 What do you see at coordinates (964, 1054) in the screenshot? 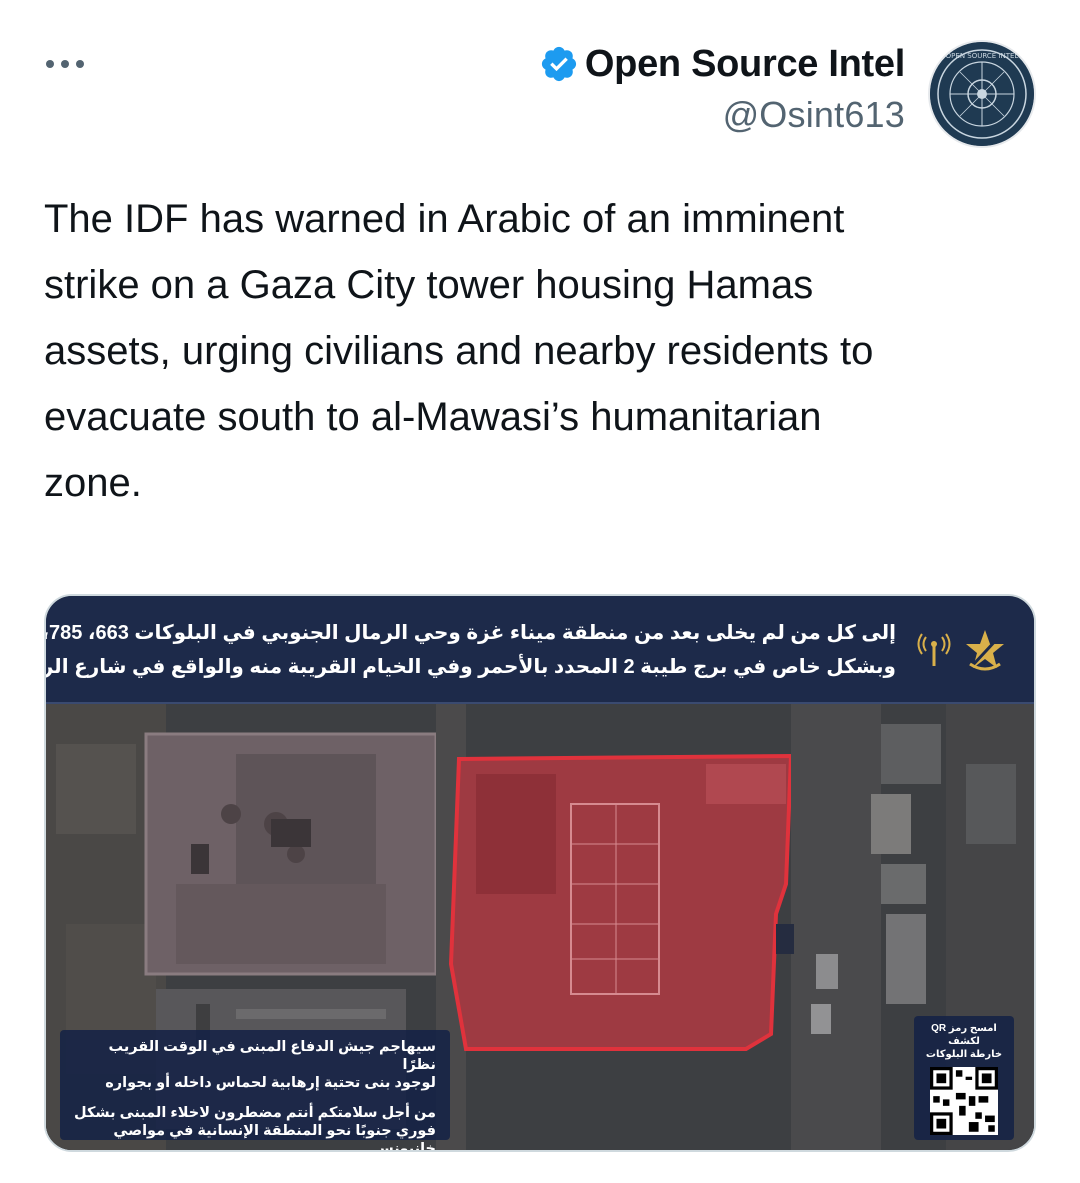
I see `qr-label-line2: خارطة البلوكات` at bounding box center [964, 1054].